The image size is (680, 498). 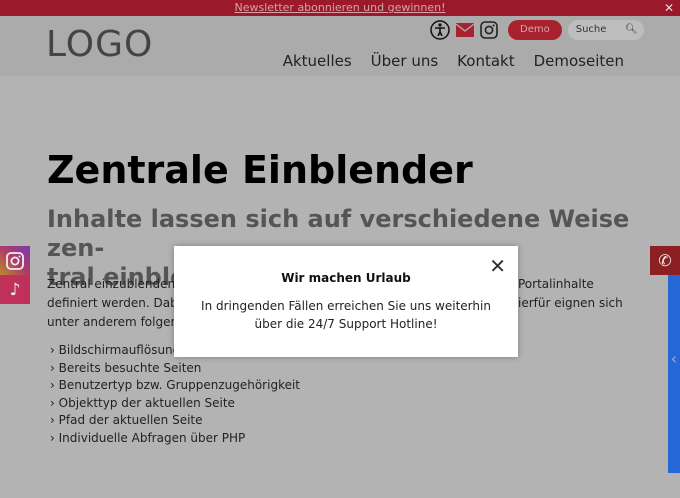 I want to click on list-item: Pfad der aktuellen Seite, so click(x=175, y=421).